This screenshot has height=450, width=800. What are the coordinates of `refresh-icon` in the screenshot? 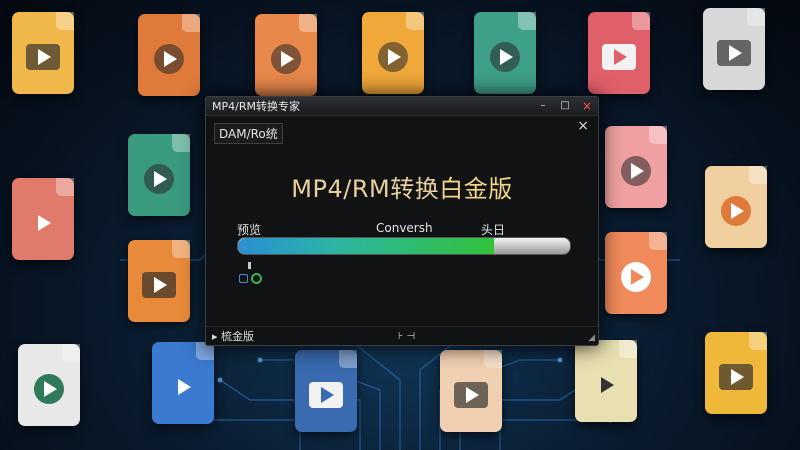 It's located at (256, 278).